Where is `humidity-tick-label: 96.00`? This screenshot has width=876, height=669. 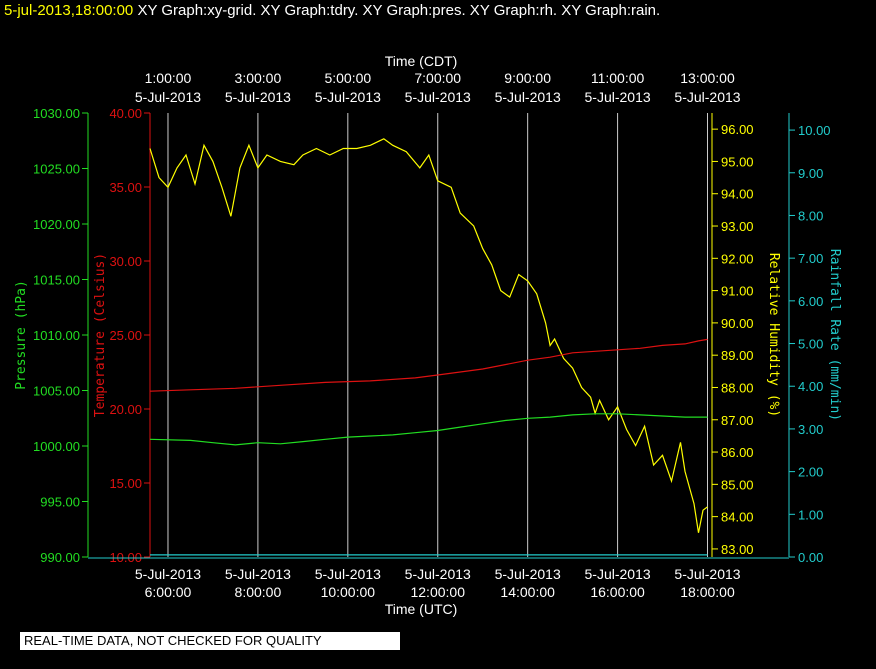
humidity-tick-label: 96.00 is located at coordinates (737, 129).